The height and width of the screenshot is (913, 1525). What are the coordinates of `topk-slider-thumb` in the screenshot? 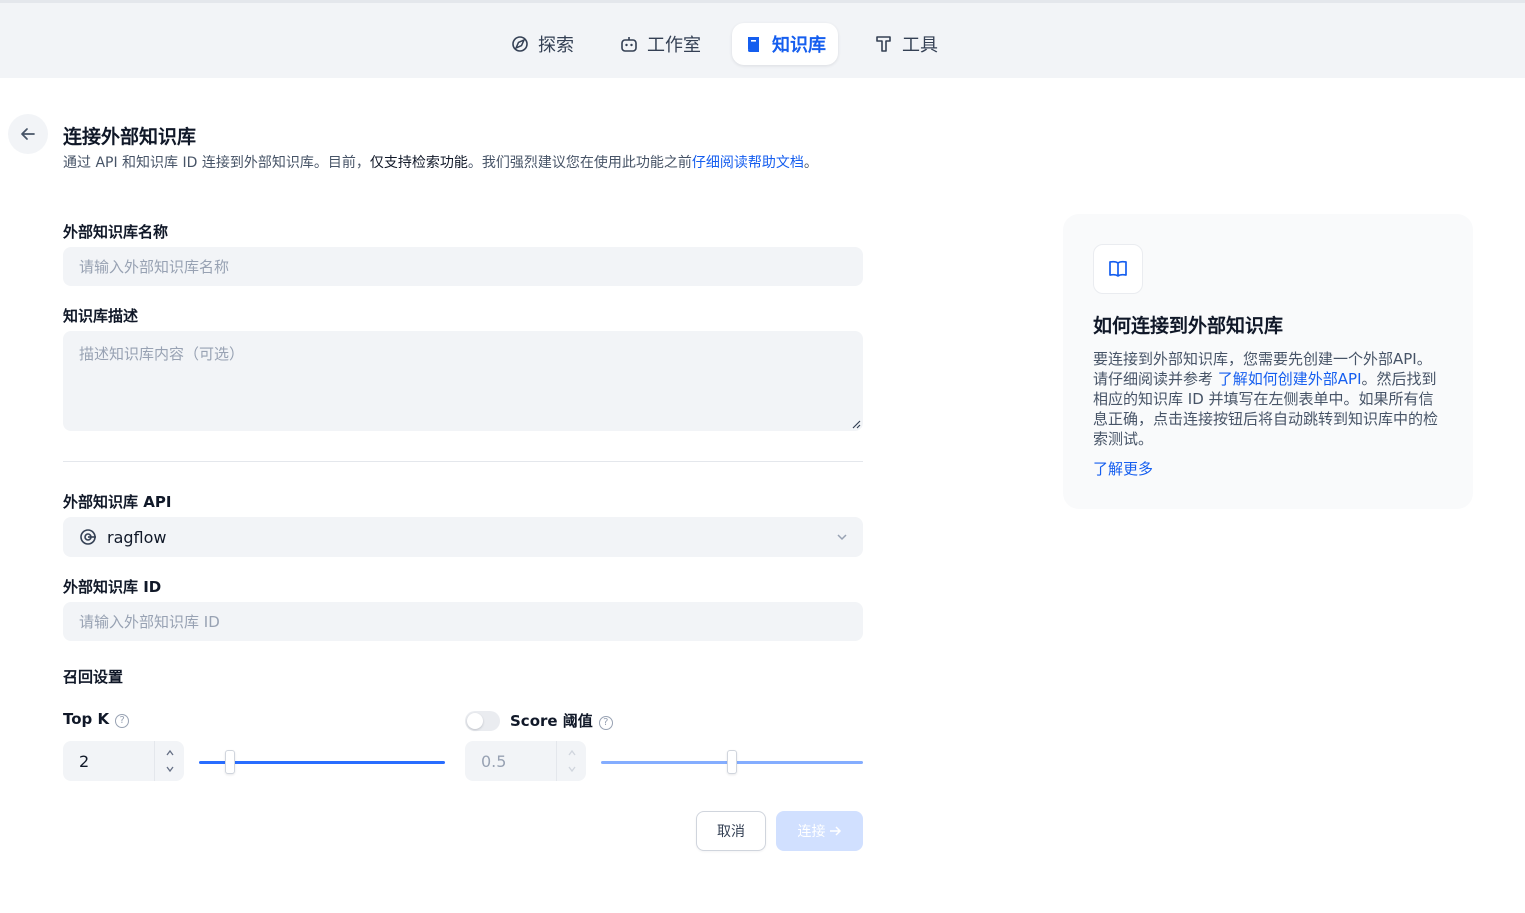 It's located at (230, 762).